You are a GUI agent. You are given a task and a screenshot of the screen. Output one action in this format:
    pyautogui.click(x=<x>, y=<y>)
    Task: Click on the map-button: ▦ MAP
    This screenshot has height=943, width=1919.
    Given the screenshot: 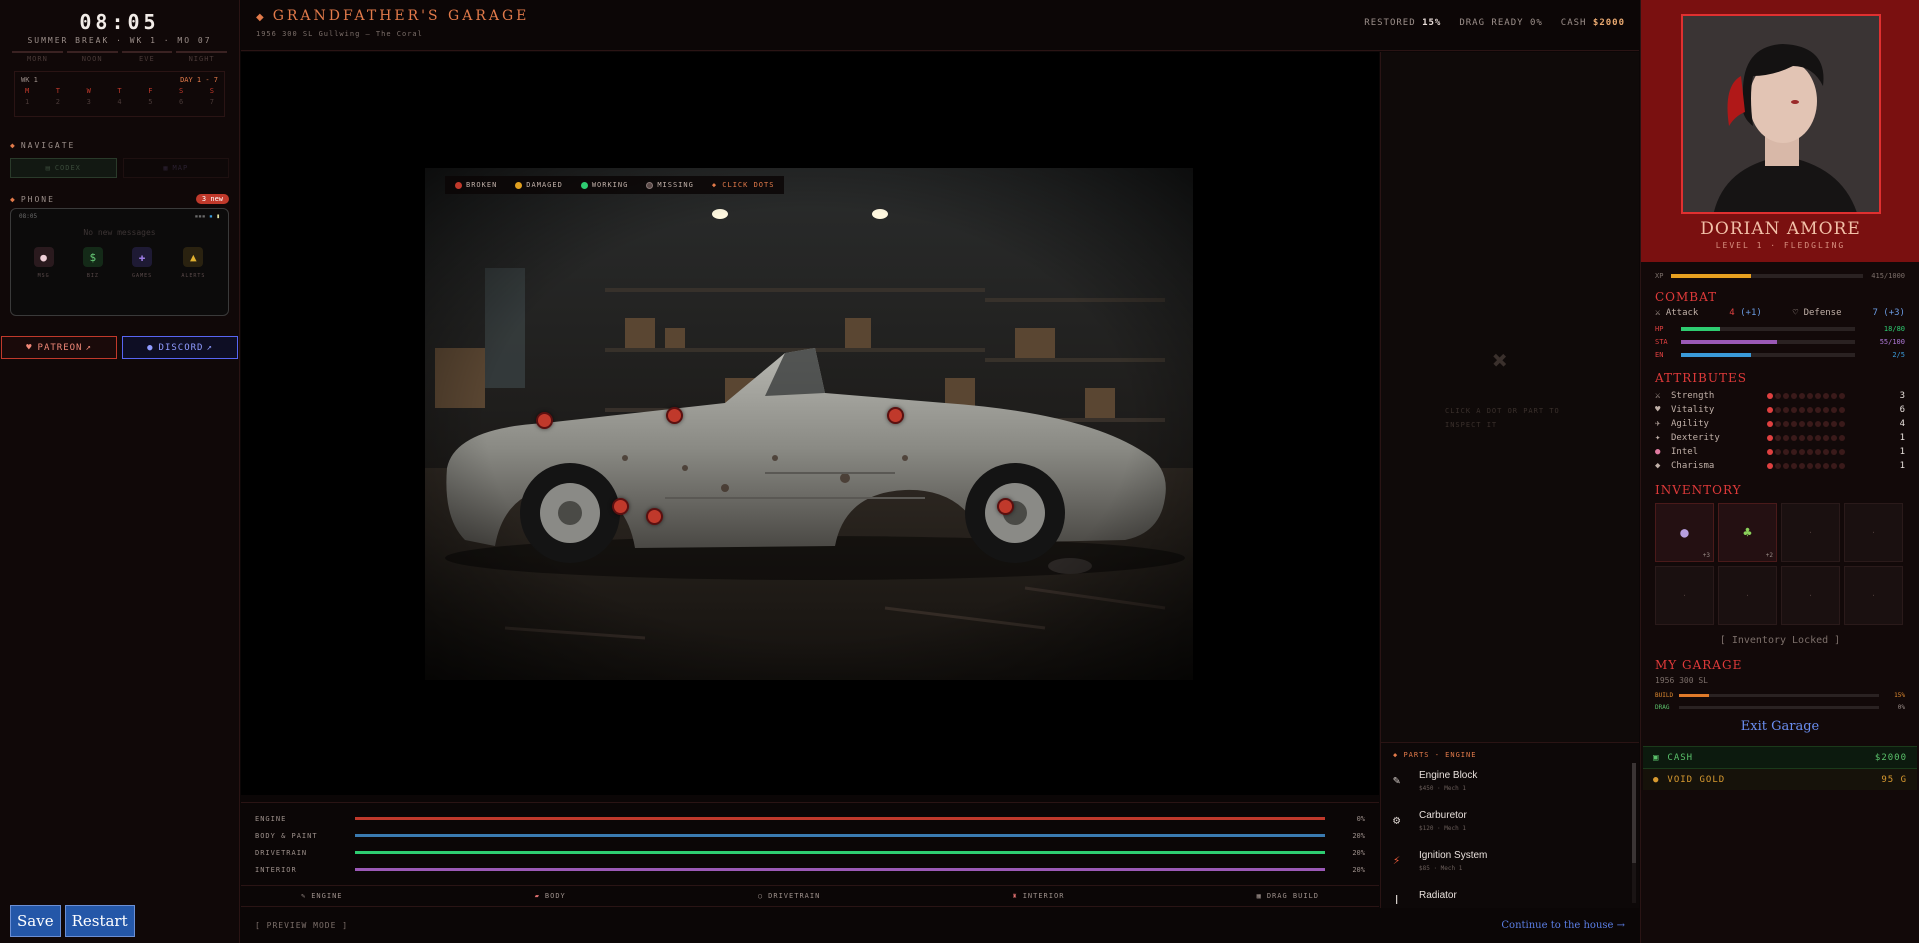 What is the action you would take?
    pyautogui.click(x=175, y=168)
    